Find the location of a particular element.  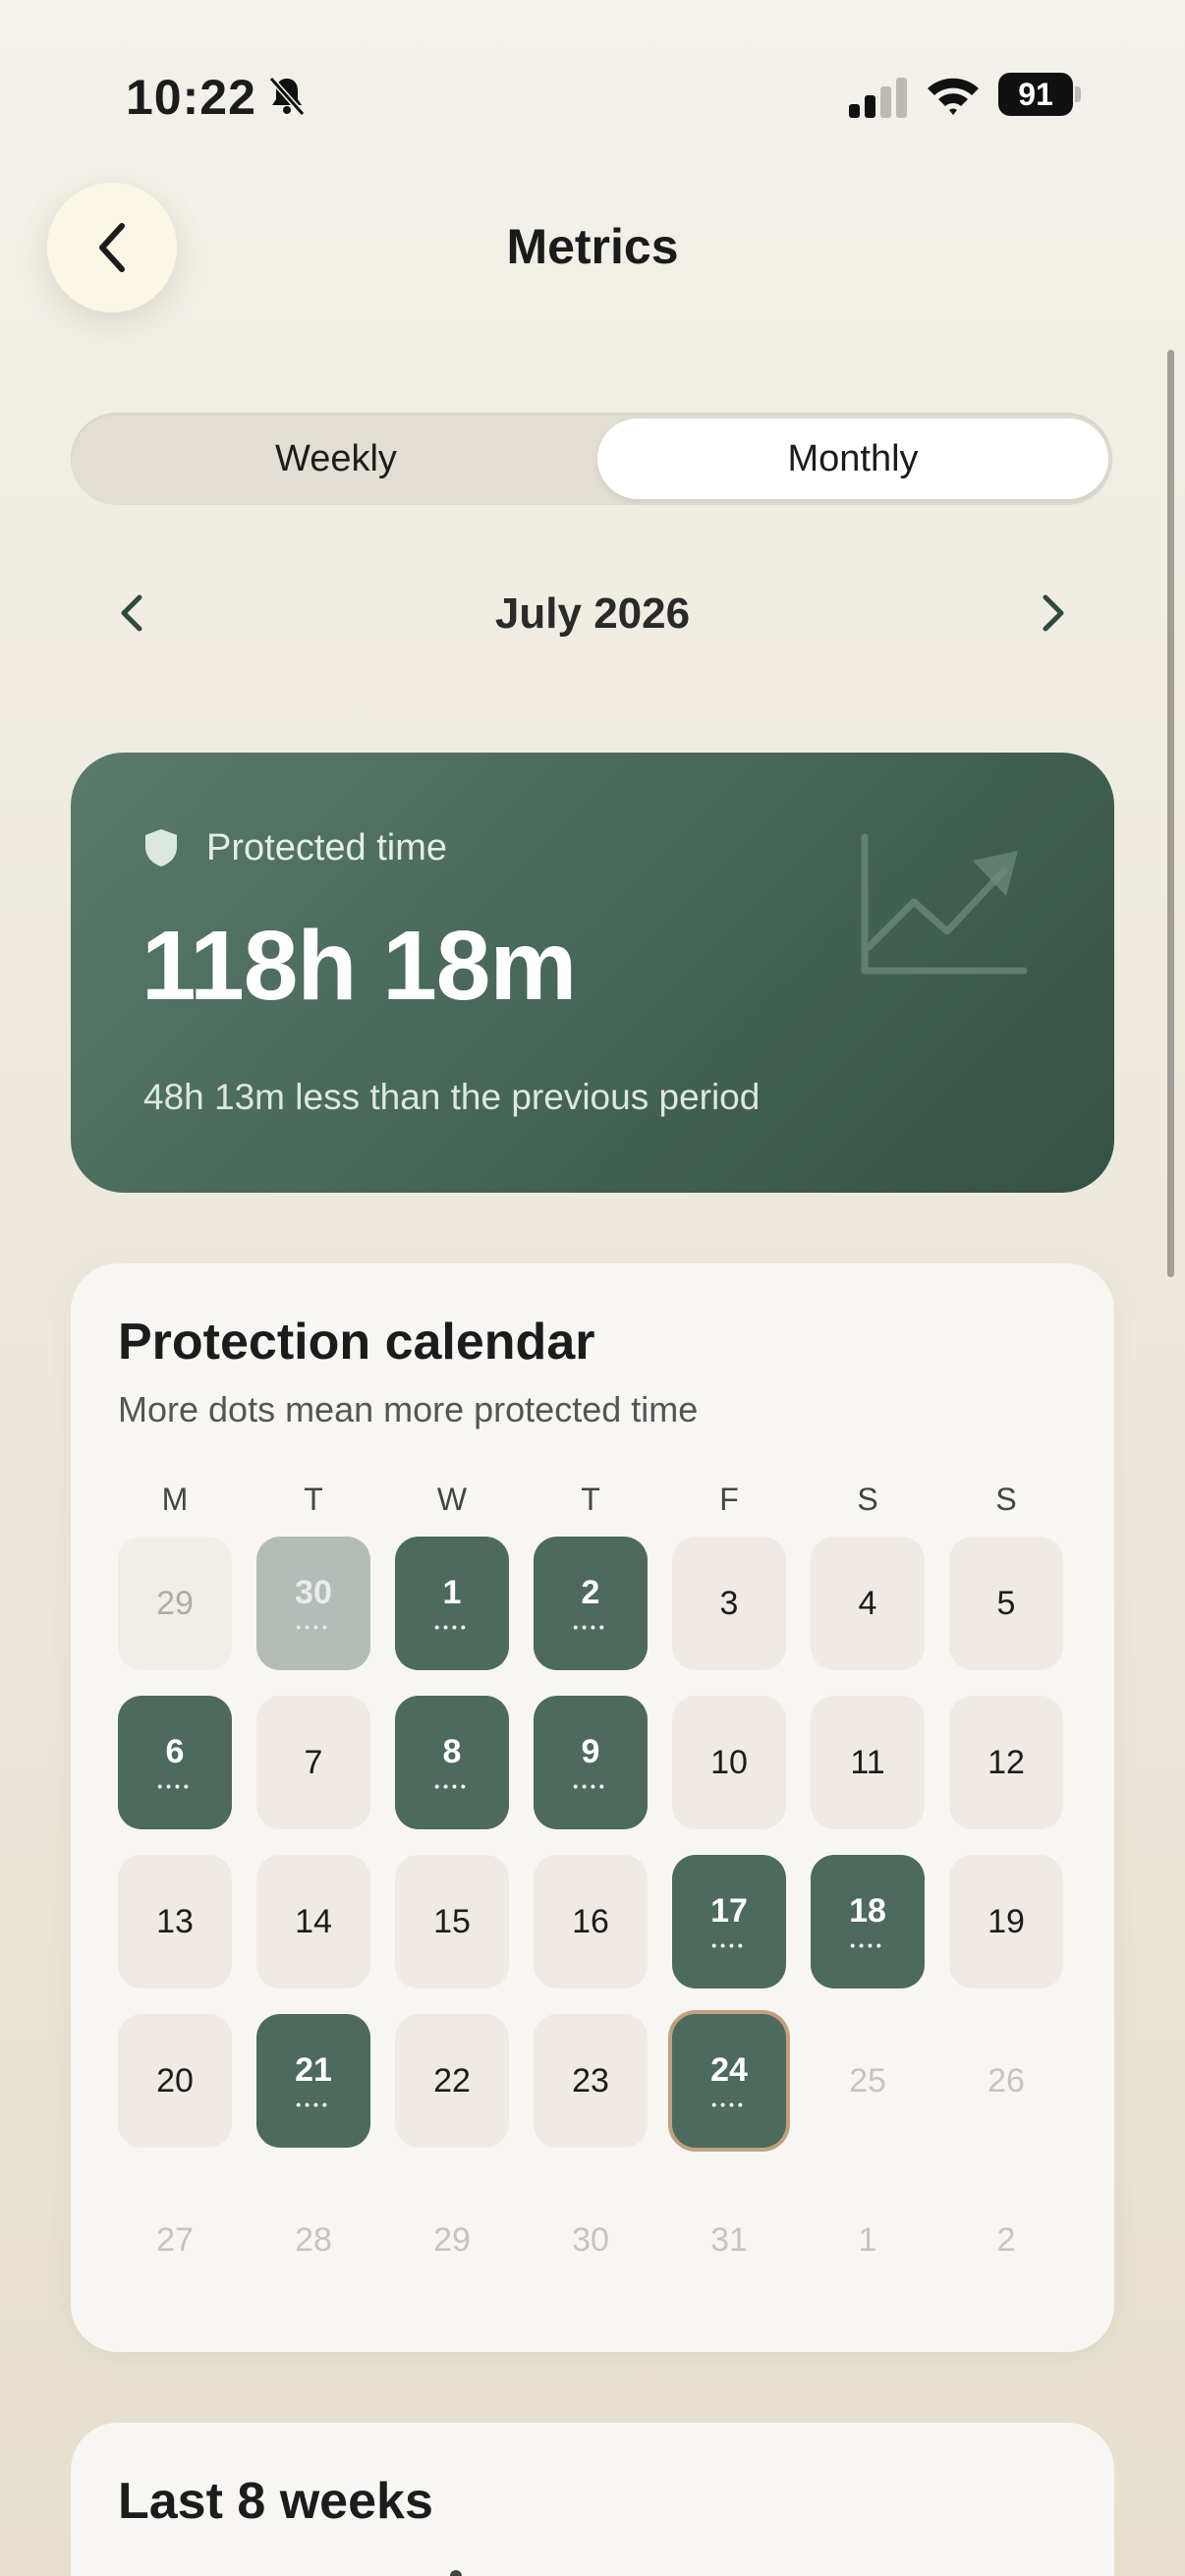

calendar-day: 30 is located at coordinates (591, 2240).